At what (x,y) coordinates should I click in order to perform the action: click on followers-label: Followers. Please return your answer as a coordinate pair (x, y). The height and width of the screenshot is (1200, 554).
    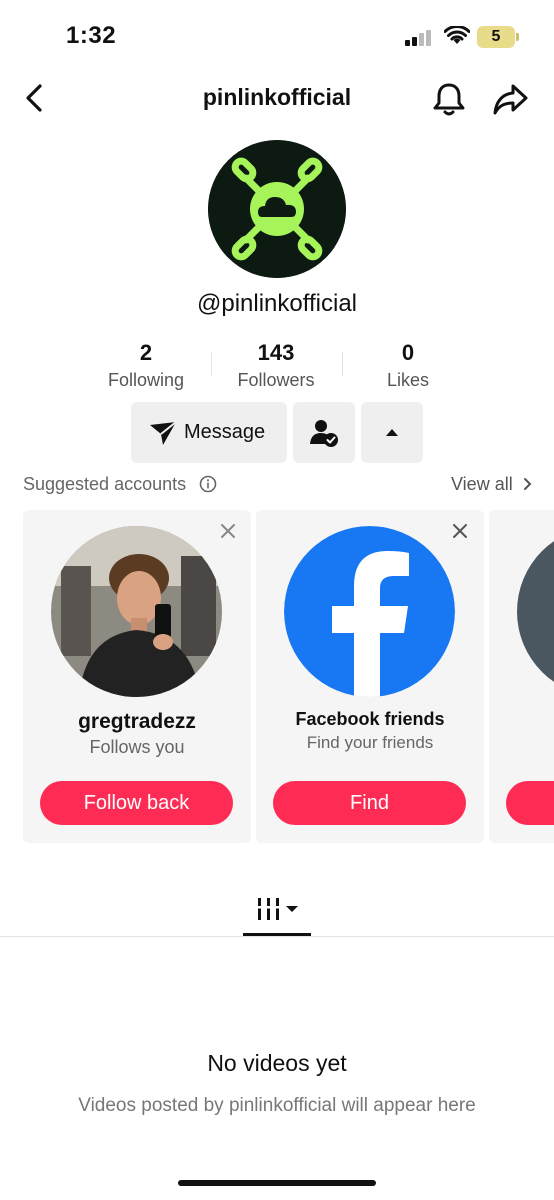
    Looking at the image, I should click on (276, 380).